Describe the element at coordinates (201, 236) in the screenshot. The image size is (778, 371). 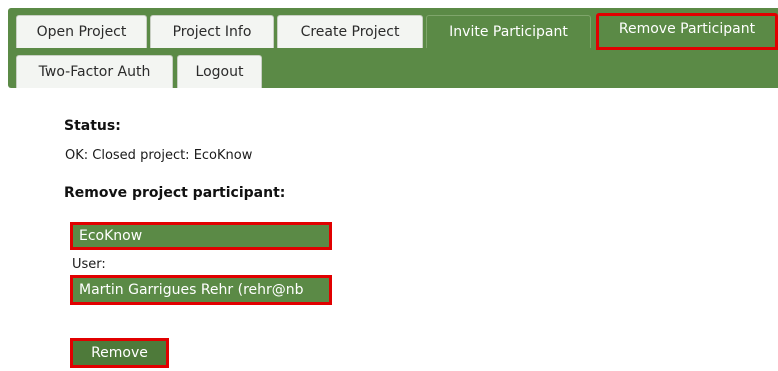
I see `project-select: EcoKnow` at that location.